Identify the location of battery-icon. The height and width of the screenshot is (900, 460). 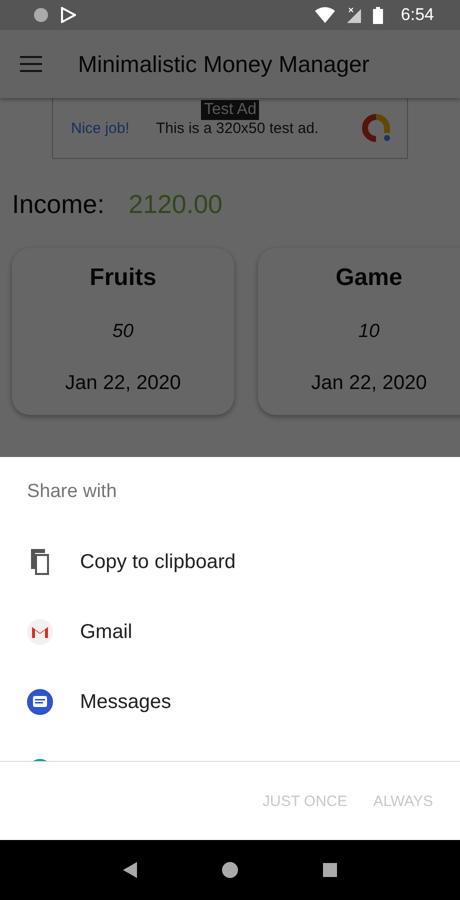
(377, 15).